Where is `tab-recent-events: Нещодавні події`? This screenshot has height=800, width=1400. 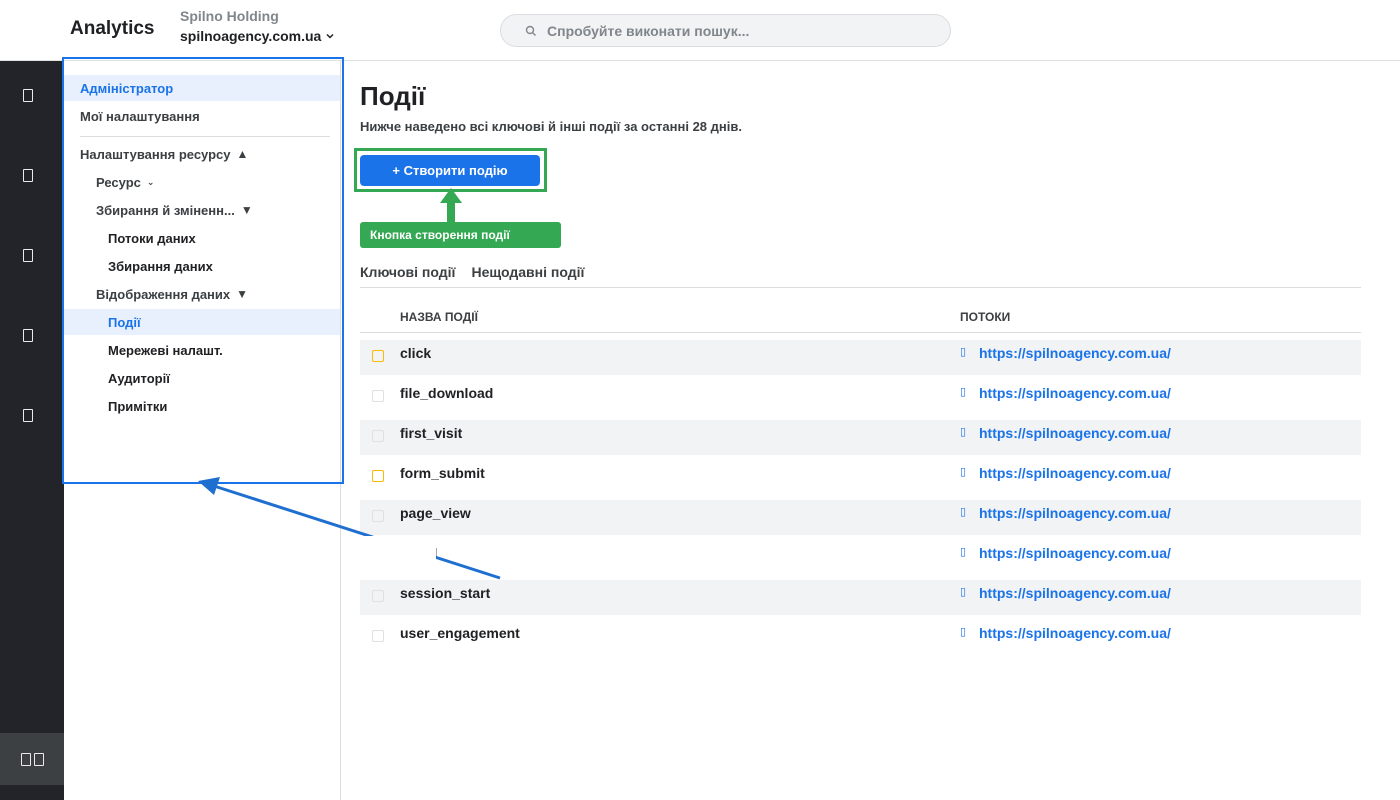
tab-recent-events: Нещодавні події is located at coordinates (527, 272).